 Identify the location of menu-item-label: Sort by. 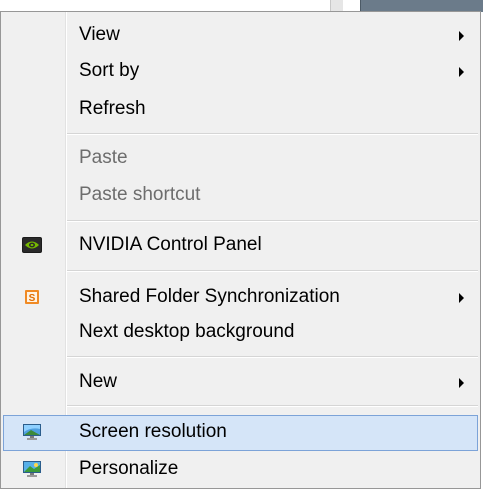
(109, 70).